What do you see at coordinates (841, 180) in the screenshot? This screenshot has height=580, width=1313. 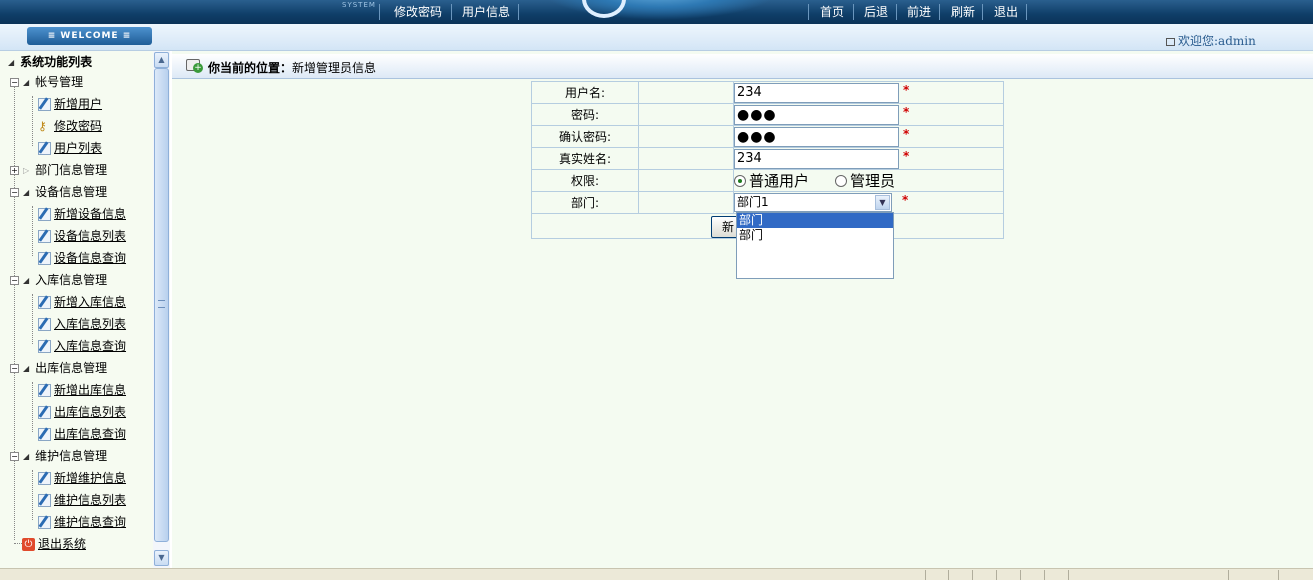 I see `role-radio-admin` at bounding box center [841, 180].